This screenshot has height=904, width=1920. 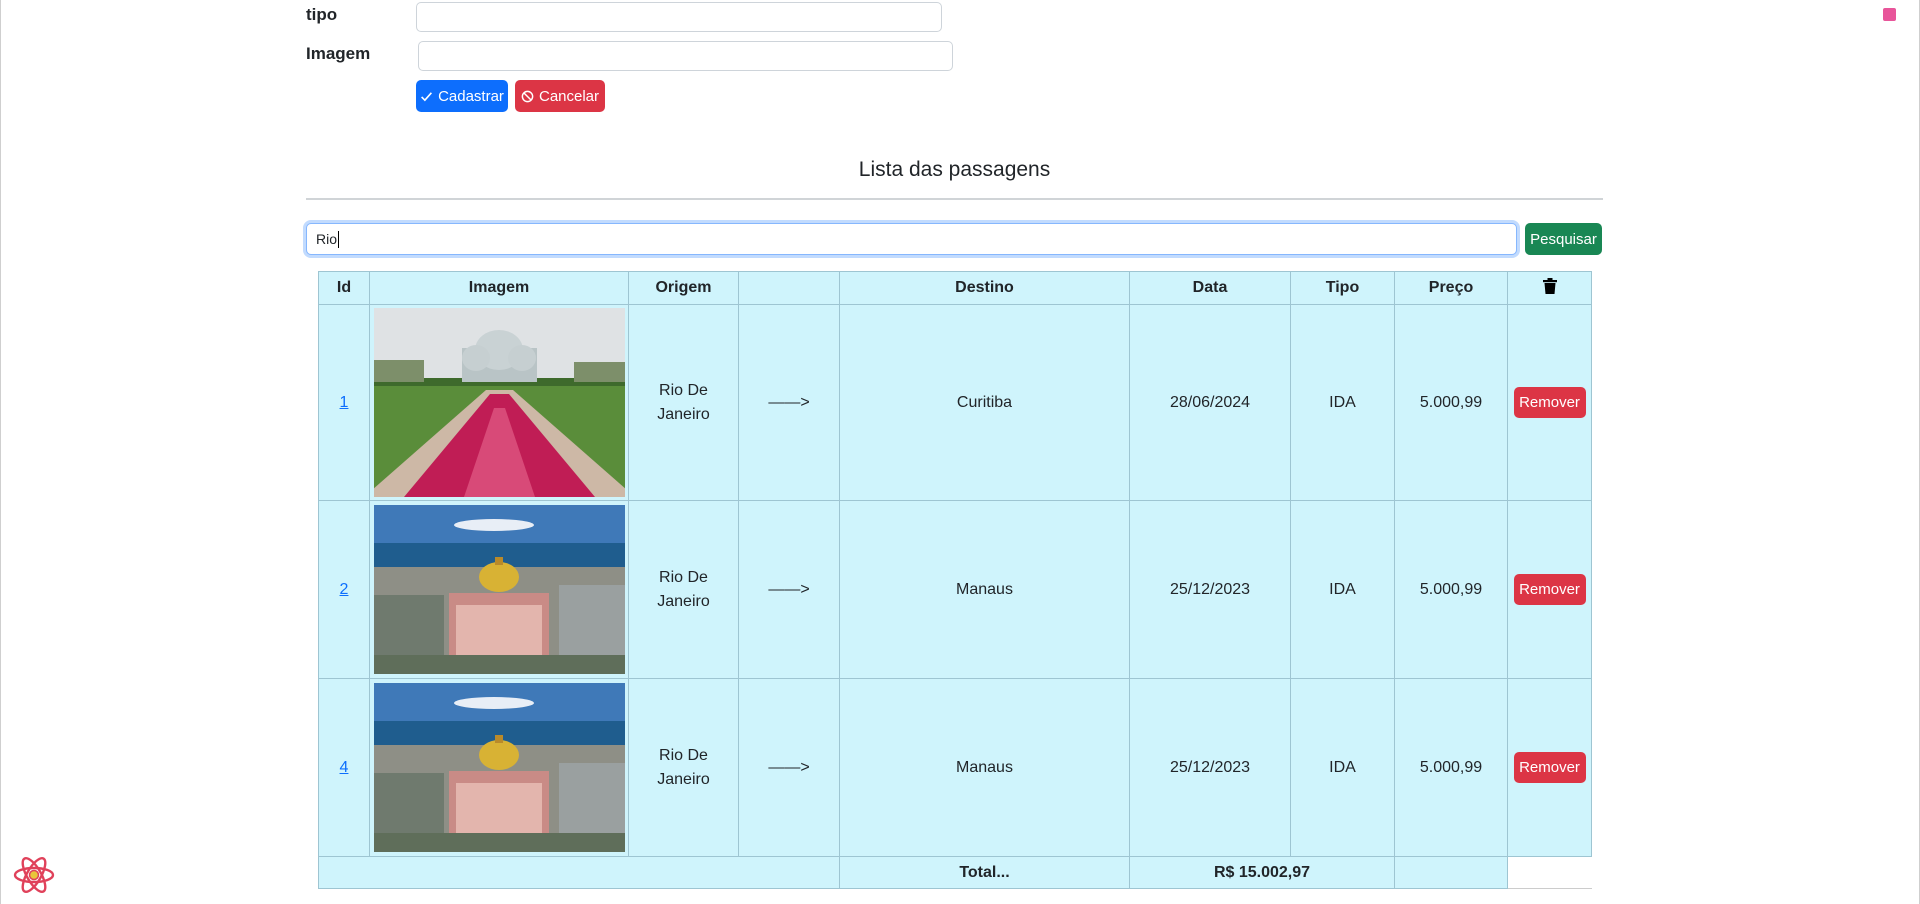 I want to click on header-imagem: Imagem, so click(x=499, y=288).